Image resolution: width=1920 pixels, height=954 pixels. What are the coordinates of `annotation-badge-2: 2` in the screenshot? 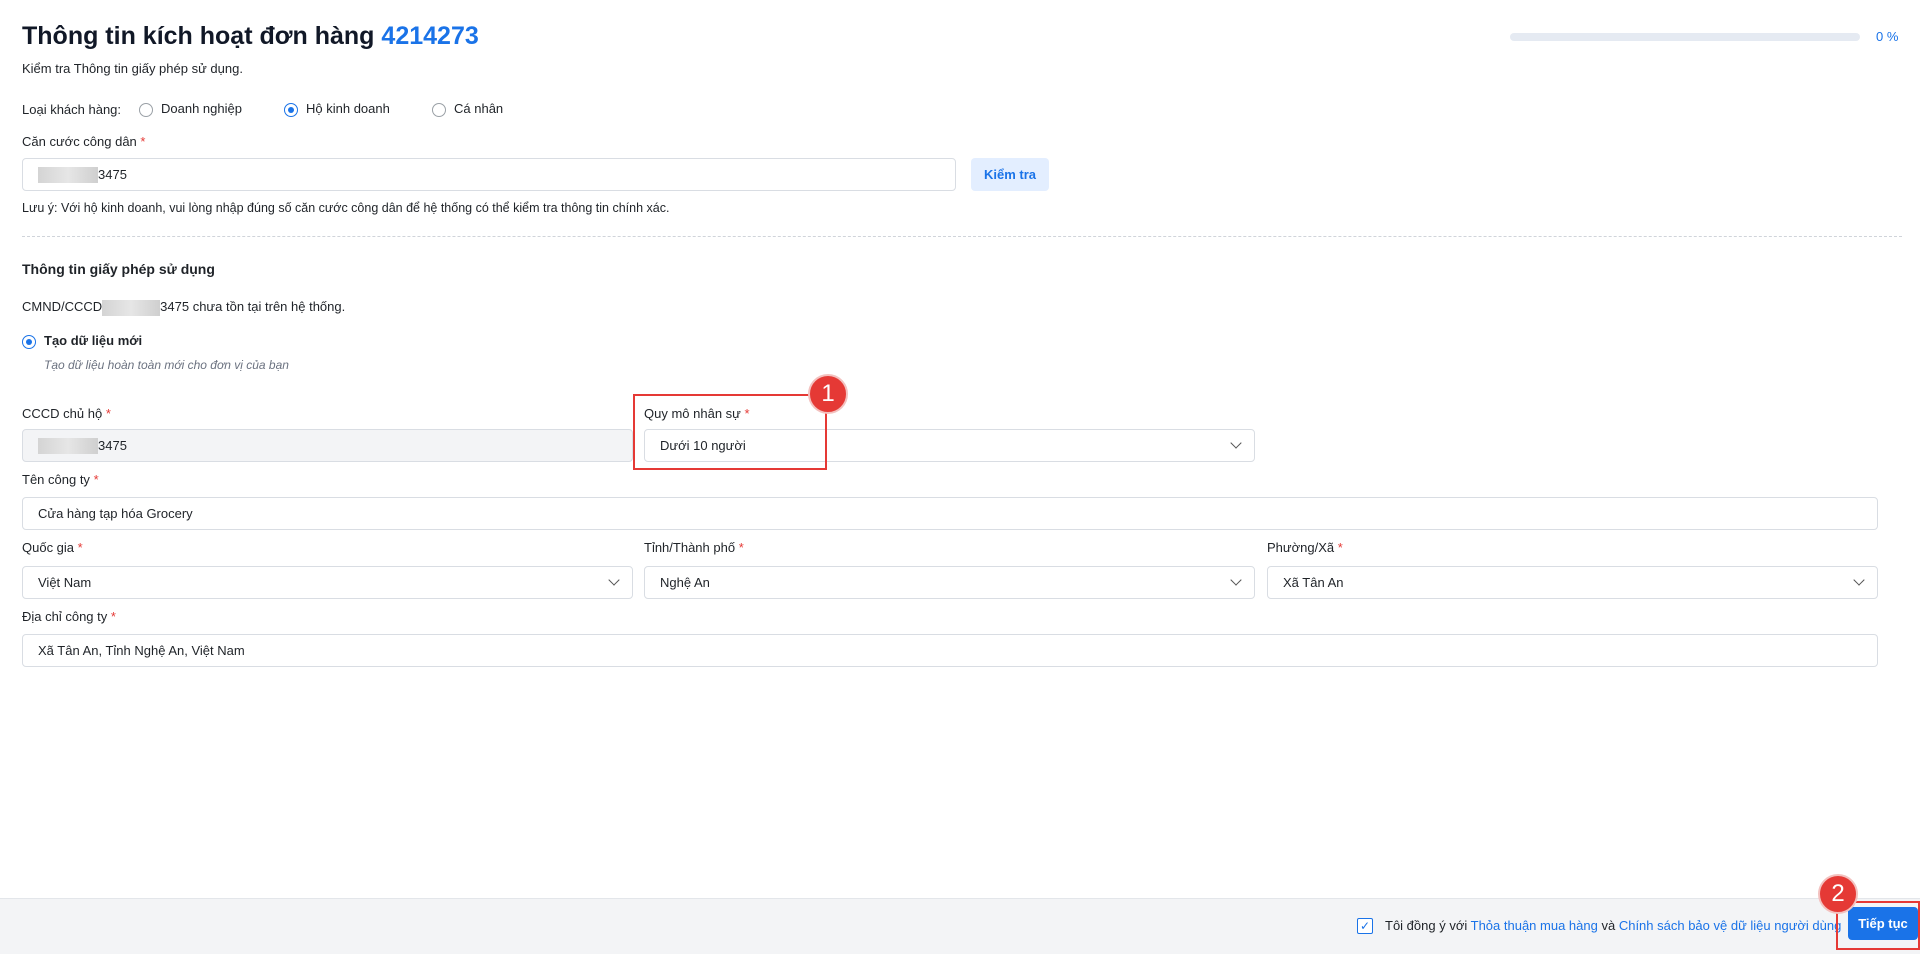 It's located at (1838, 894).